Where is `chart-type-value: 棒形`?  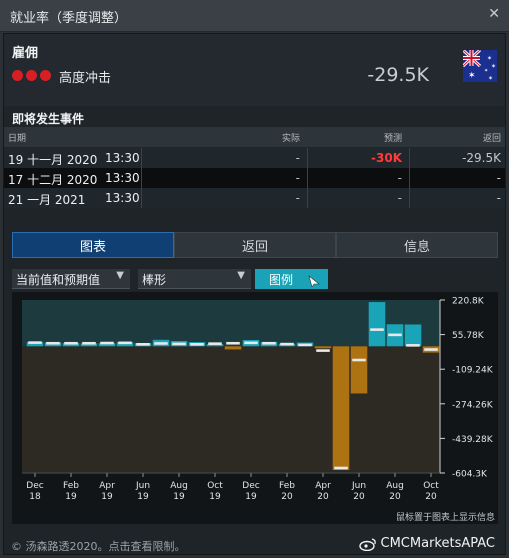
chart-type-value: 棒形 is located at coordinates (154, 280).